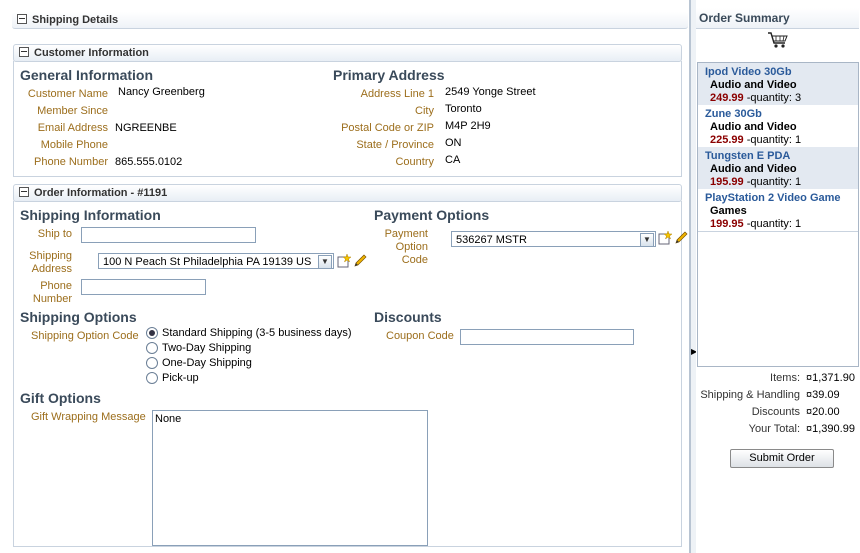 The image size is (860, 553). I want to click on phone-number-value: 865.555.0102, so click(149, 162).